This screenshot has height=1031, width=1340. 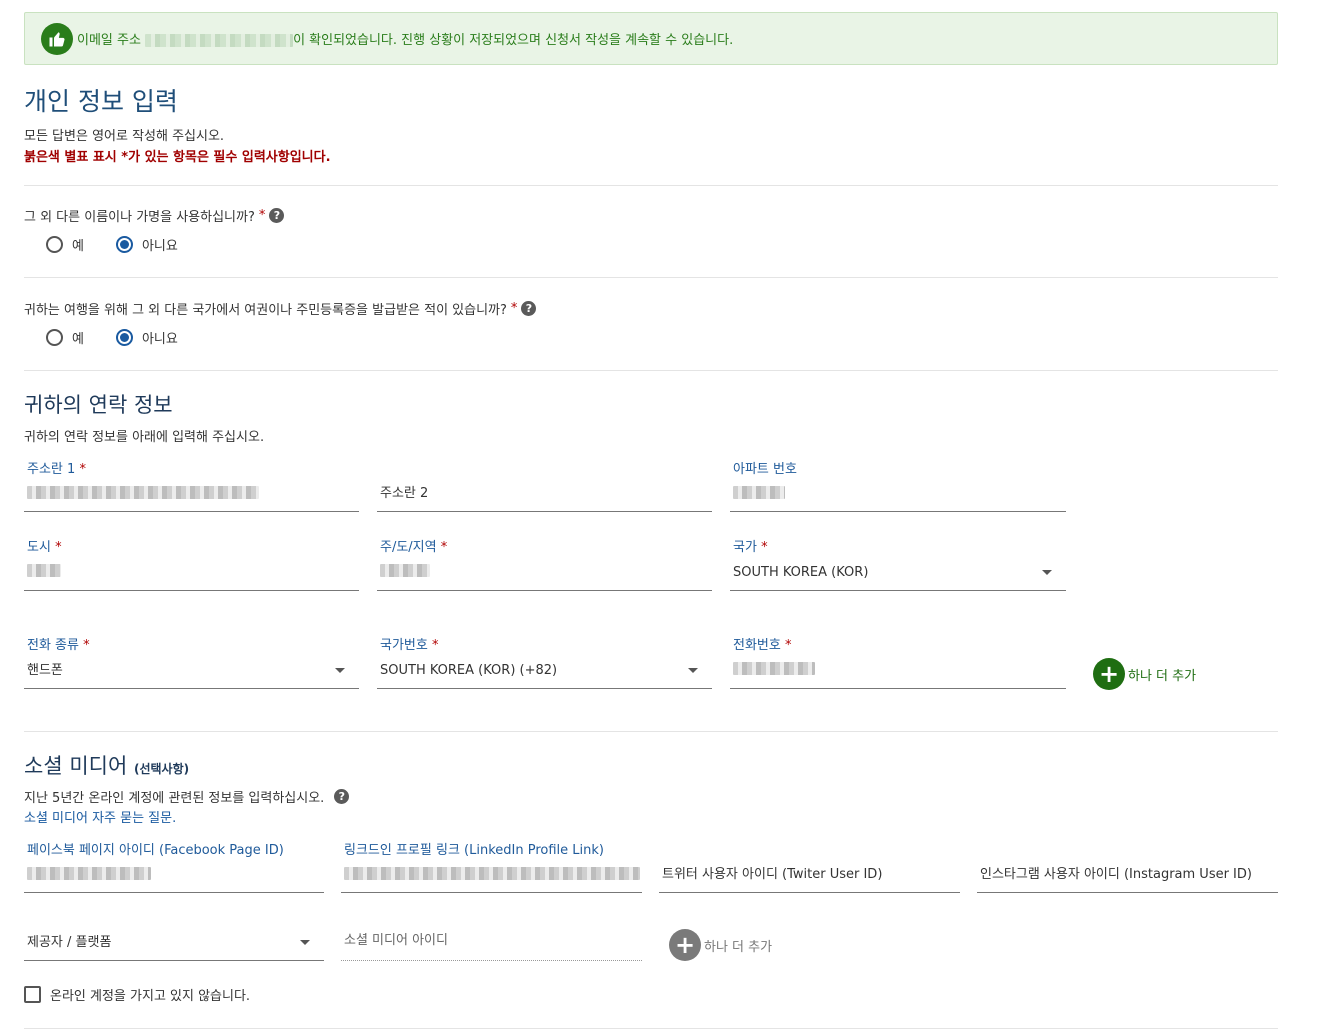 I want to click on add-social-button: + 하나 더 추가, so click(x=720, y=945).